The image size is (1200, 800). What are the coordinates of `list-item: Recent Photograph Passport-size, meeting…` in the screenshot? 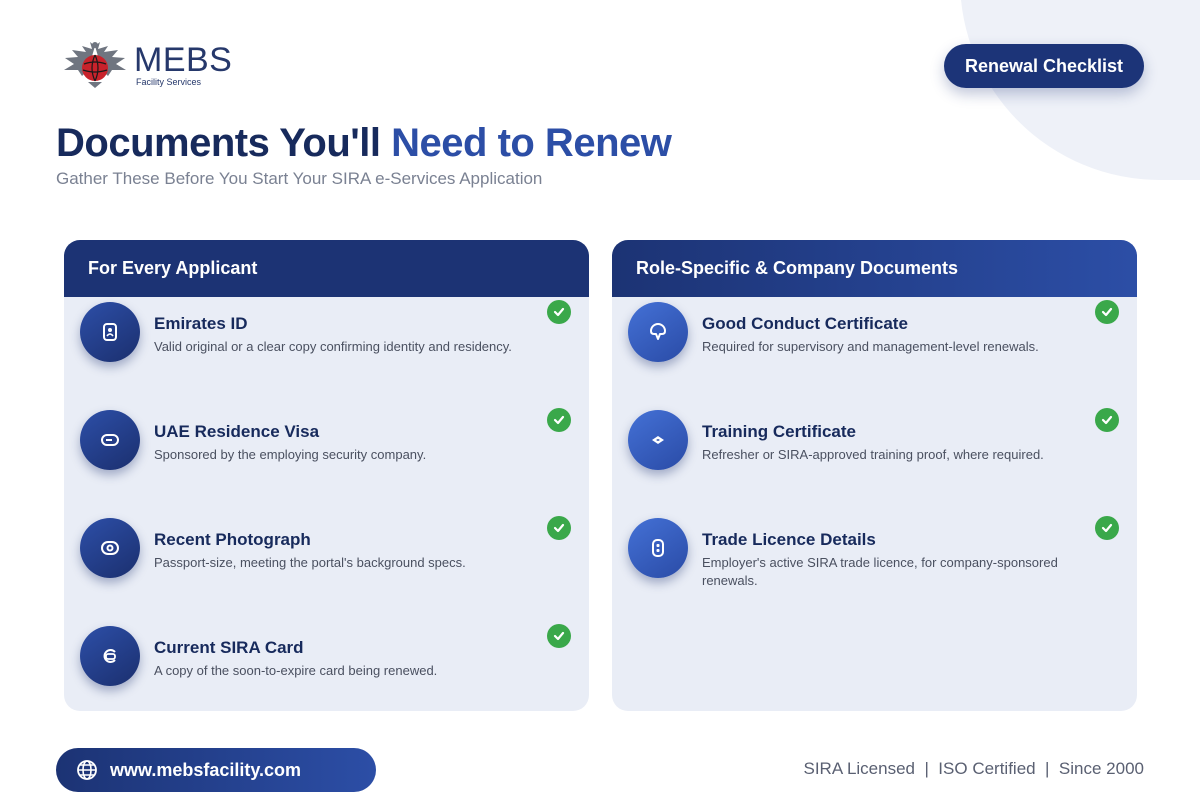 It's located at (326, 559).